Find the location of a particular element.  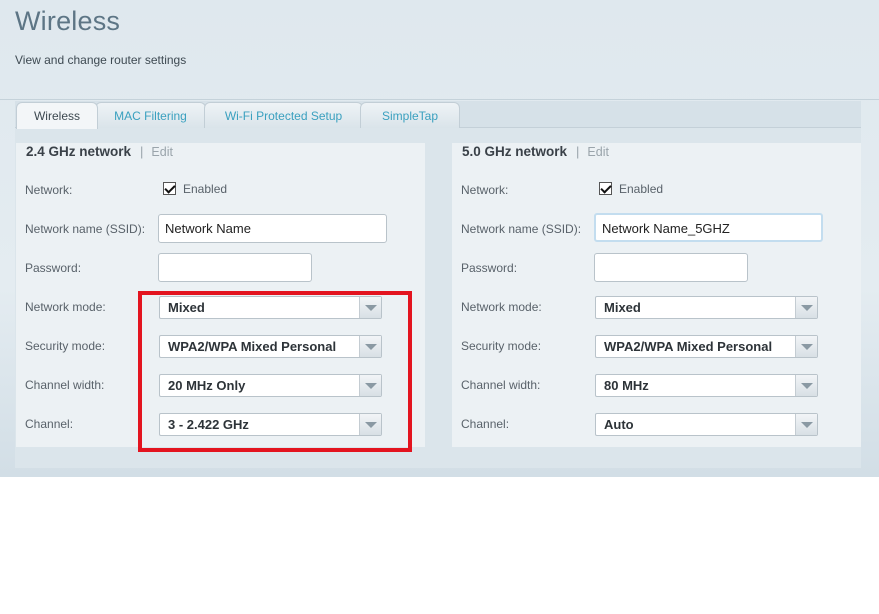

page-subtitle: View and change router settings is located at coordinates (101, 60).